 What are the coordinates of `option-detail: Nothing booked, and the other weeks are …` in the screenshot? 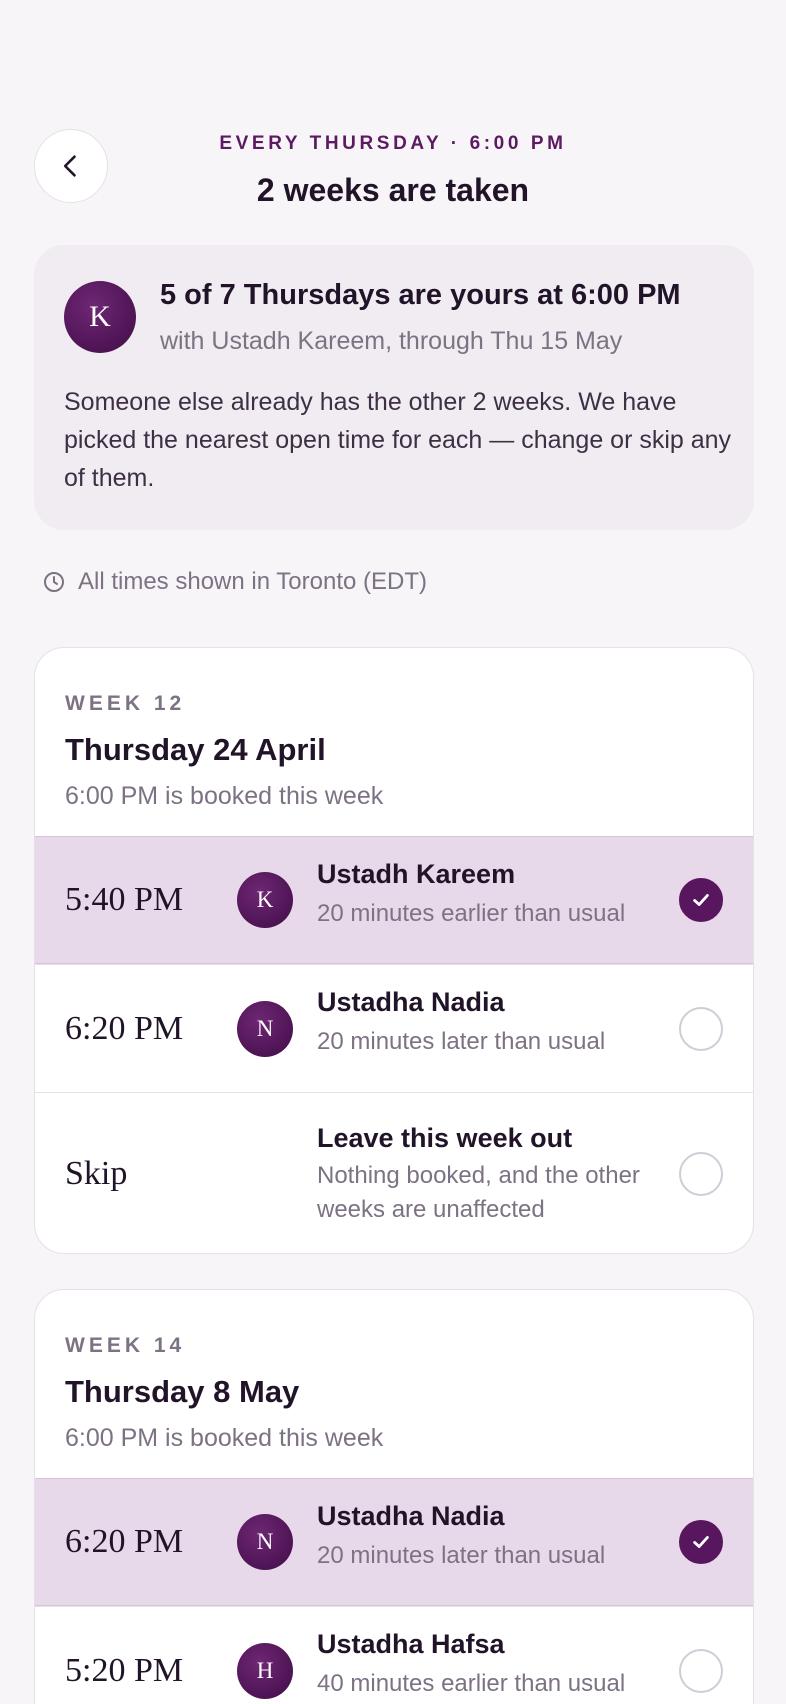 It's located at (478, 1192).